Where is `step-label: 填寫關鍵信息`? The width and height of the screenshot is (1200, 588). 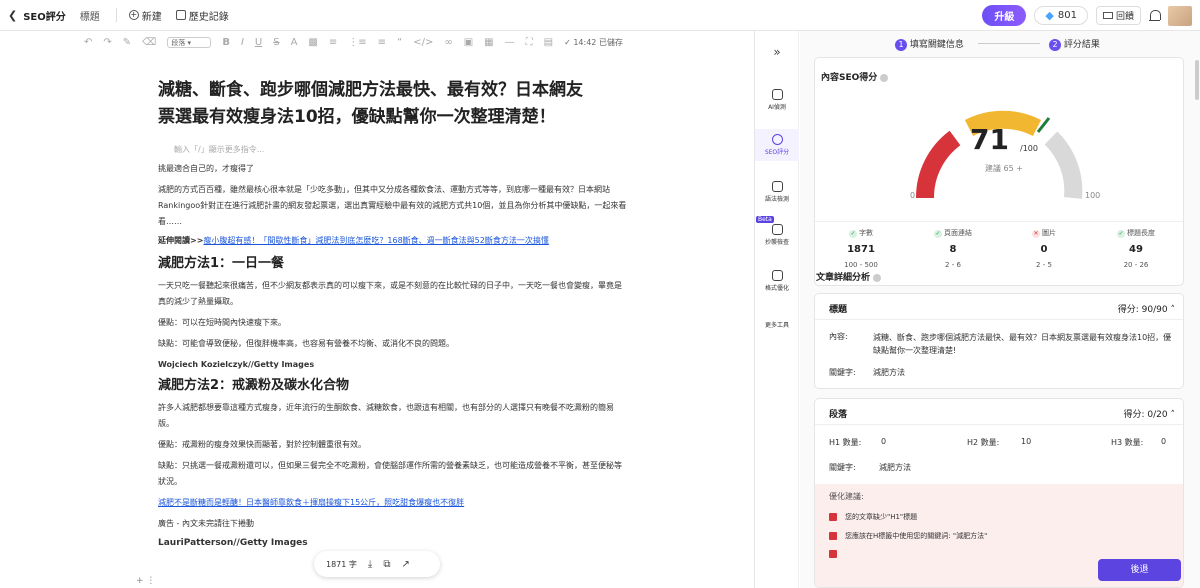 step-label: 填寫關鍵信息 is located at coordinates (936, 45).